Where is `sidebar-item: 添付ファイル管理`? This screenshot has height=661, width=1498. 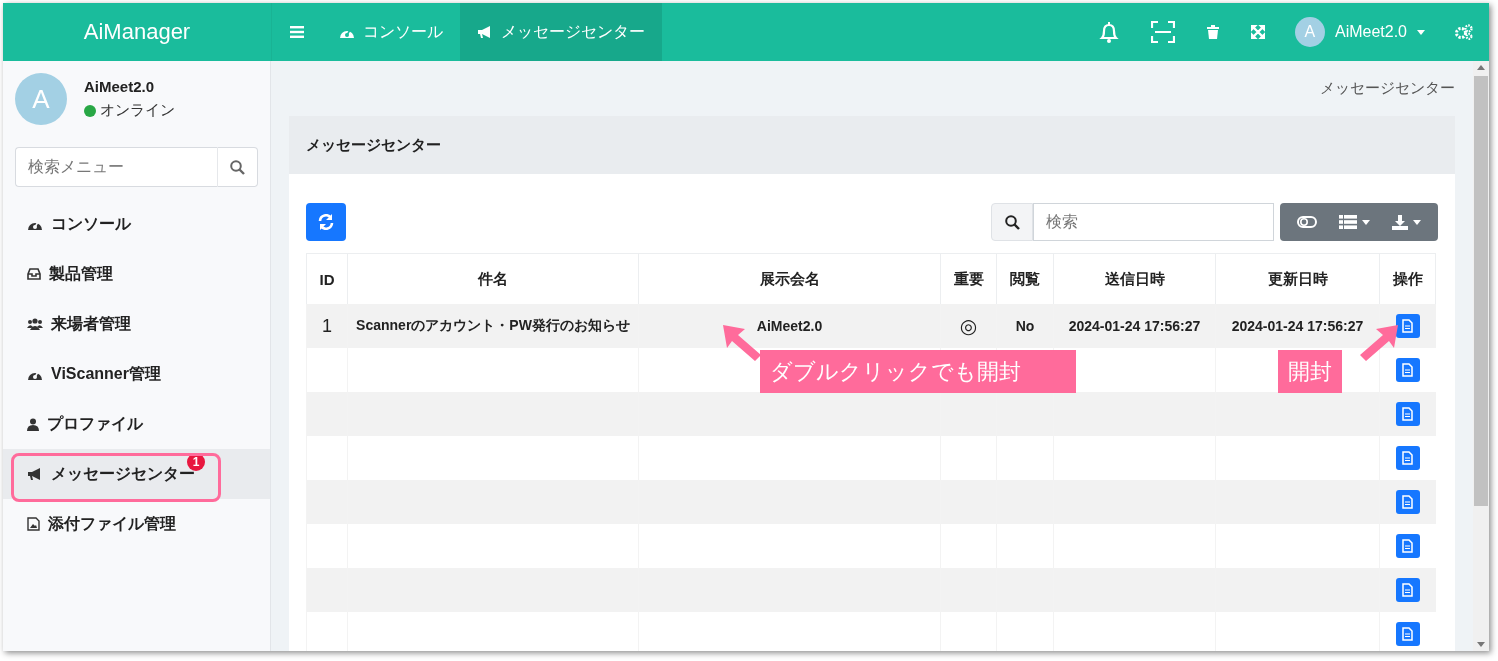 sidebar-item: 添付ファイル管理 is located at coordinates (136, 524).